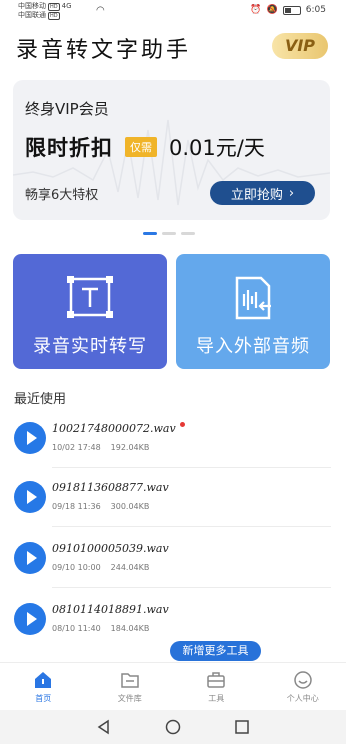 Image resolution: width=346 pixels, height=744 pixels. I want to click on file-date: 08/10 11:40, so click(76, 628).